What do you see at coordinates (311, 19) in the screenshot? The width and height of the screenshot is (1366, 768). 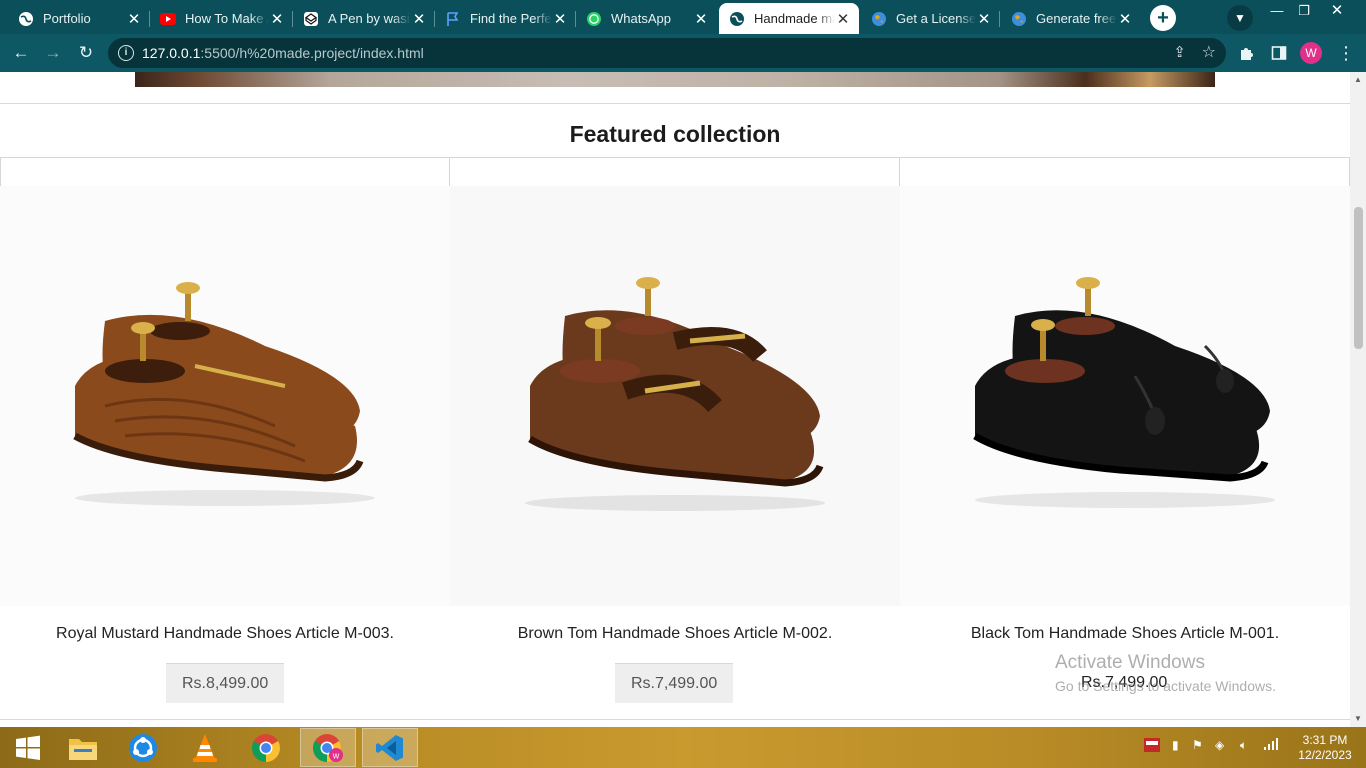 I see `codepen-icon` at bounding box center [311, 19].